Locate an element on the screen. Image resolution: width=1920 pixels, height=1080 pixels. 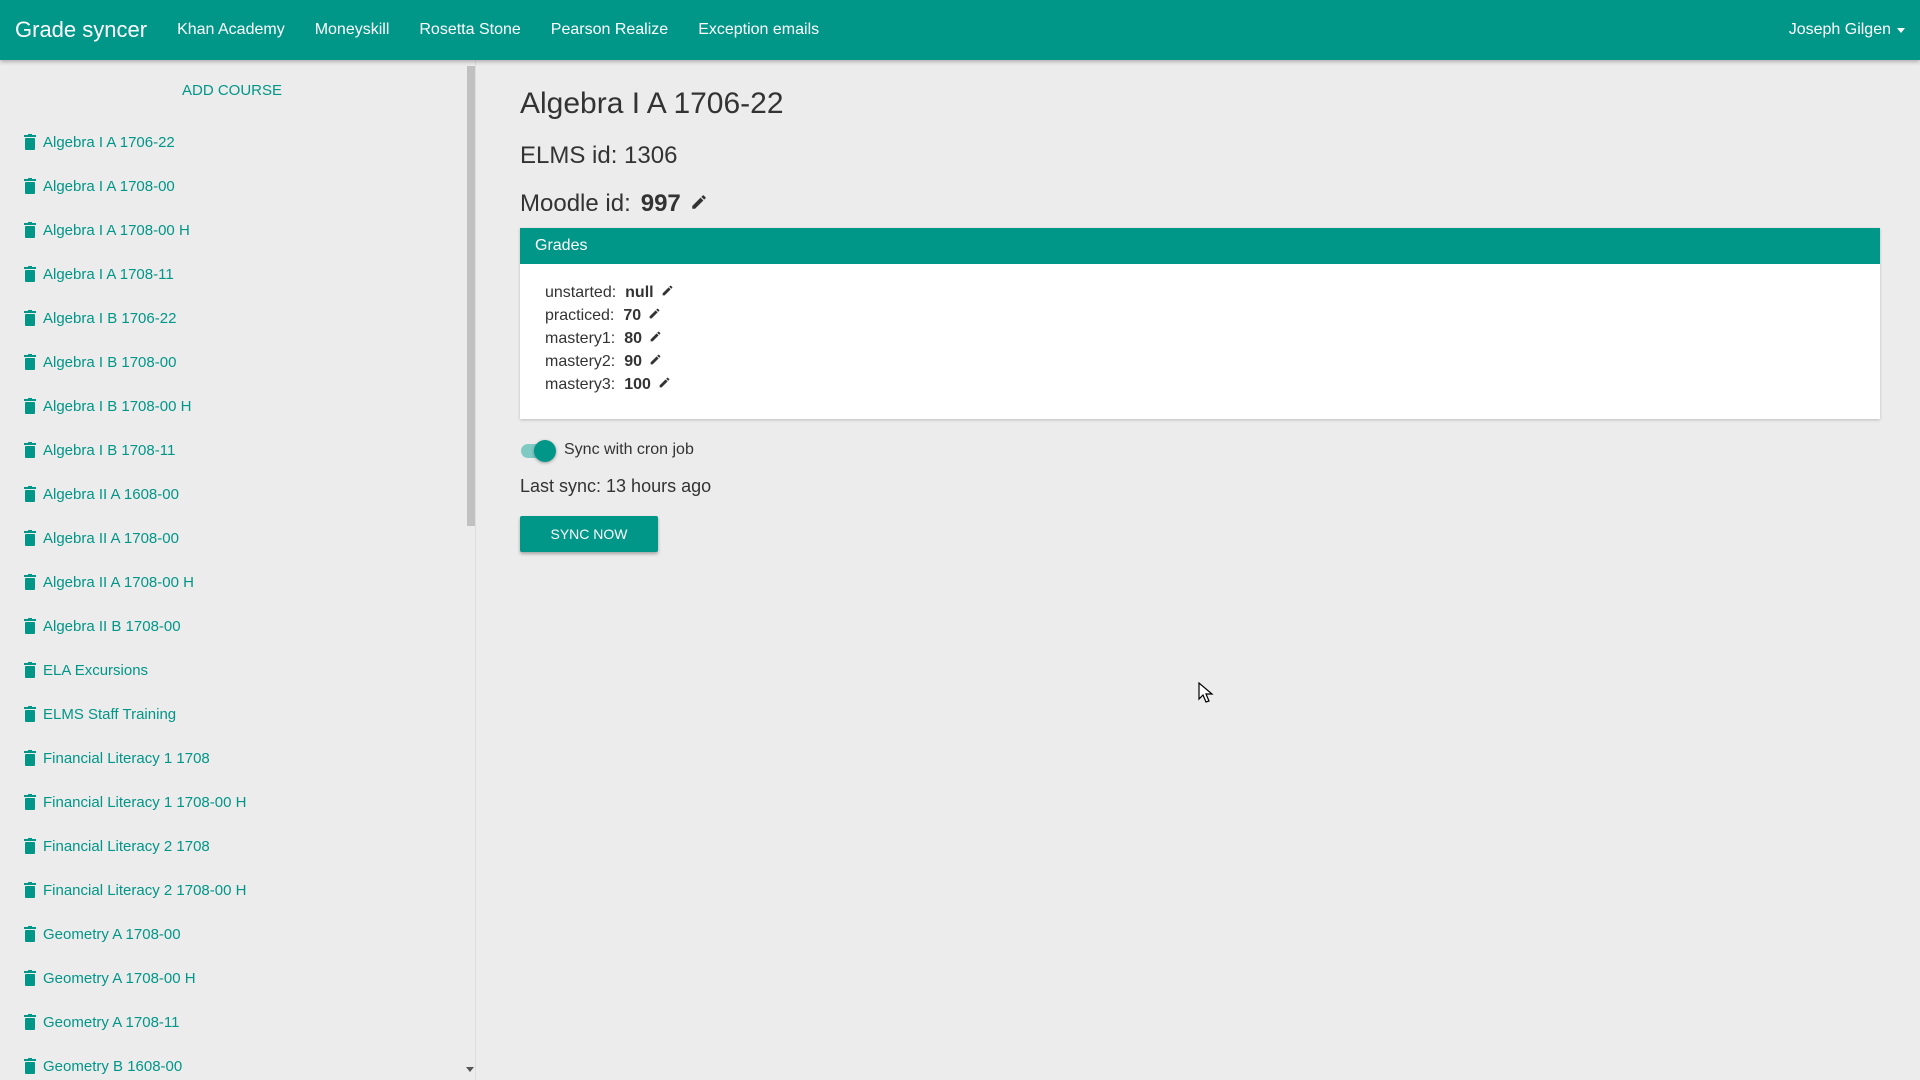
course-link: Algebra I B 1708-00 H is located at coordinates (117, 406).